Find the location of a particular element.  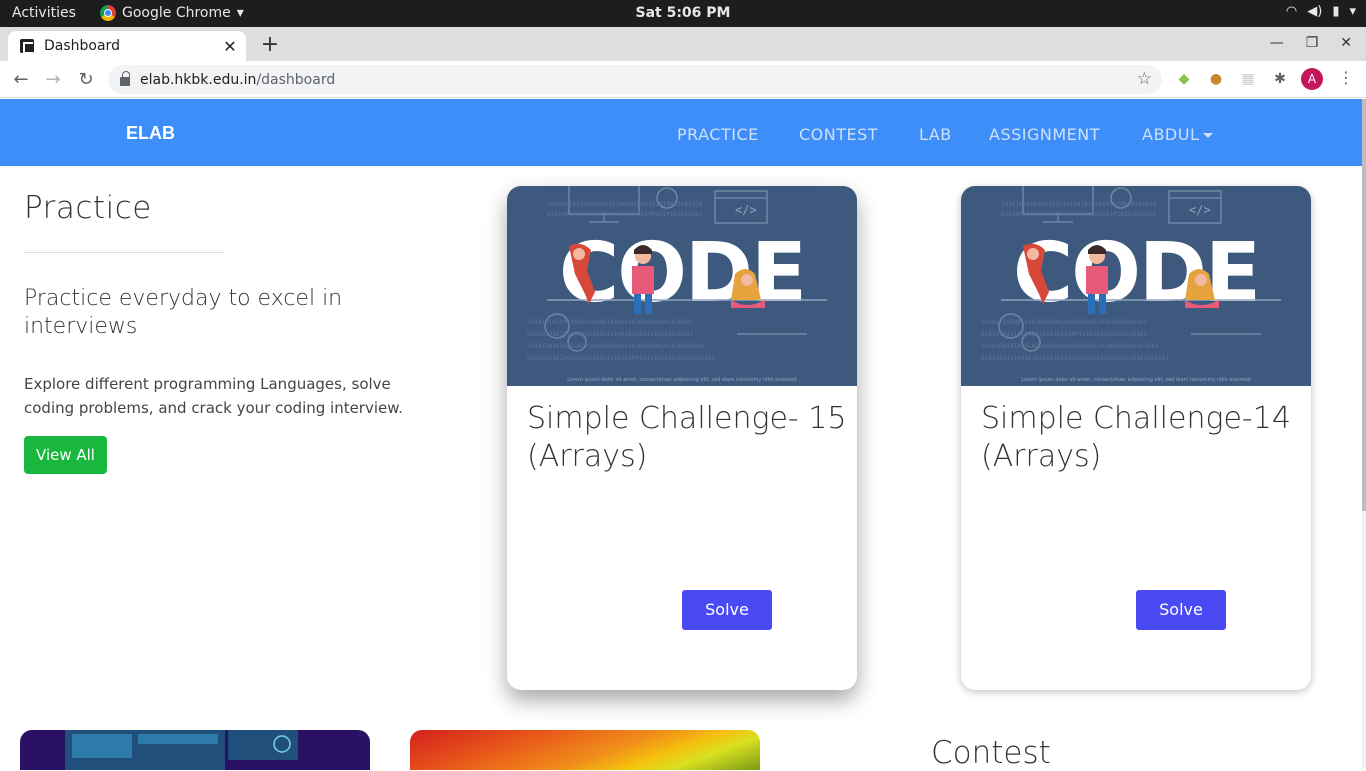

volume-icon: ◀) is located at coordinates (1315, 11).